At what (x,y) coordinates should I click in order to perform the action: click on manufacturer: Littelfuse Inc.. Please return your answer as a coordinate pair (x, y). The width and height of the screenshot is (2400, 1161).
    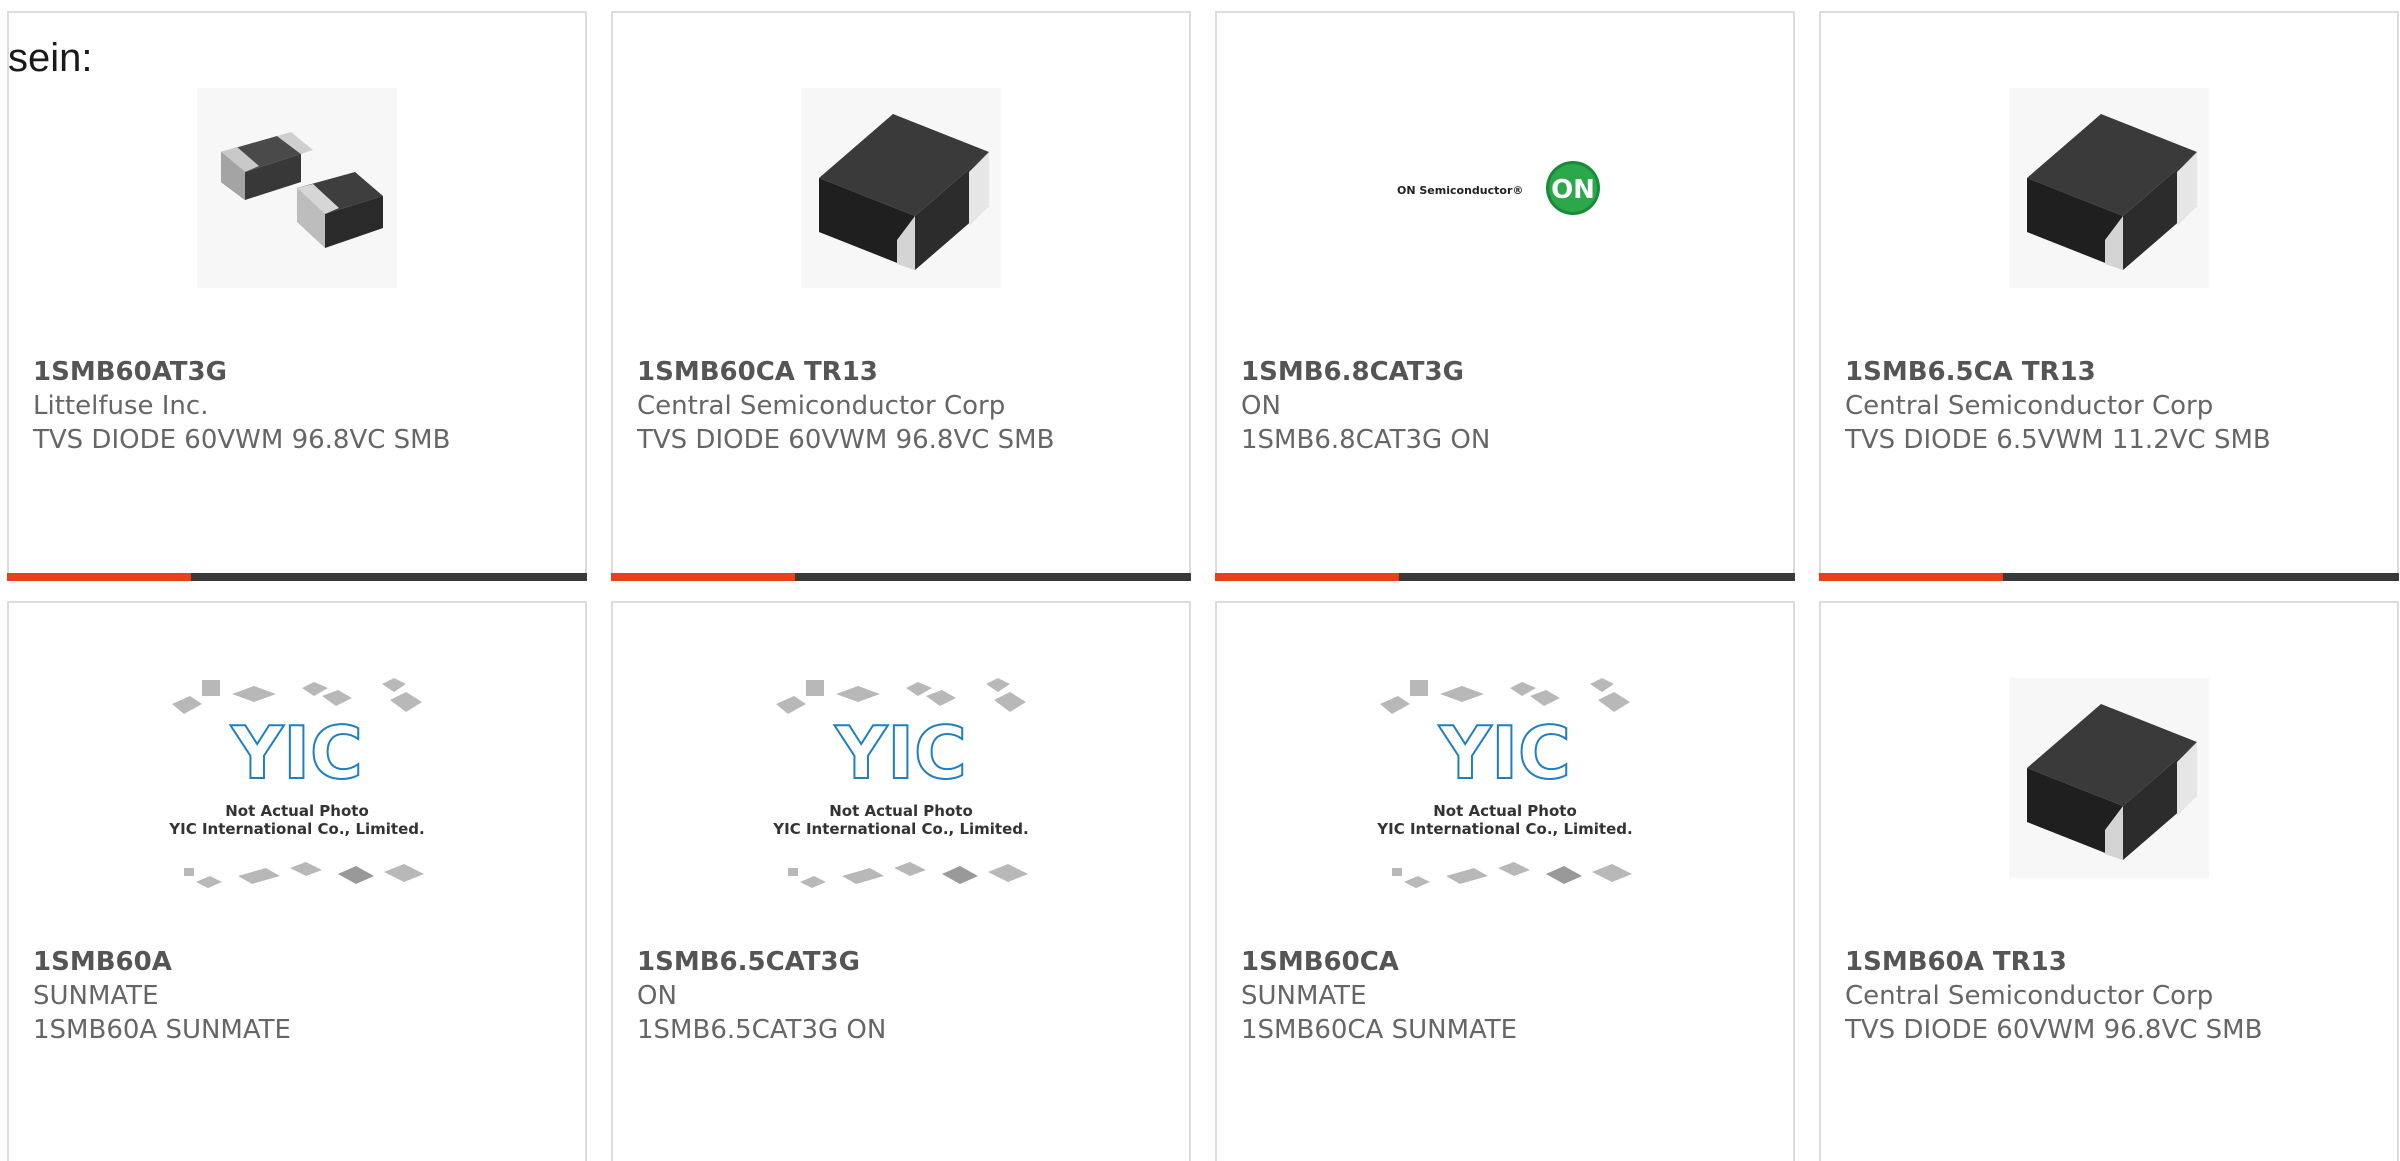
    Looking at the image, I should click on (121, 406).